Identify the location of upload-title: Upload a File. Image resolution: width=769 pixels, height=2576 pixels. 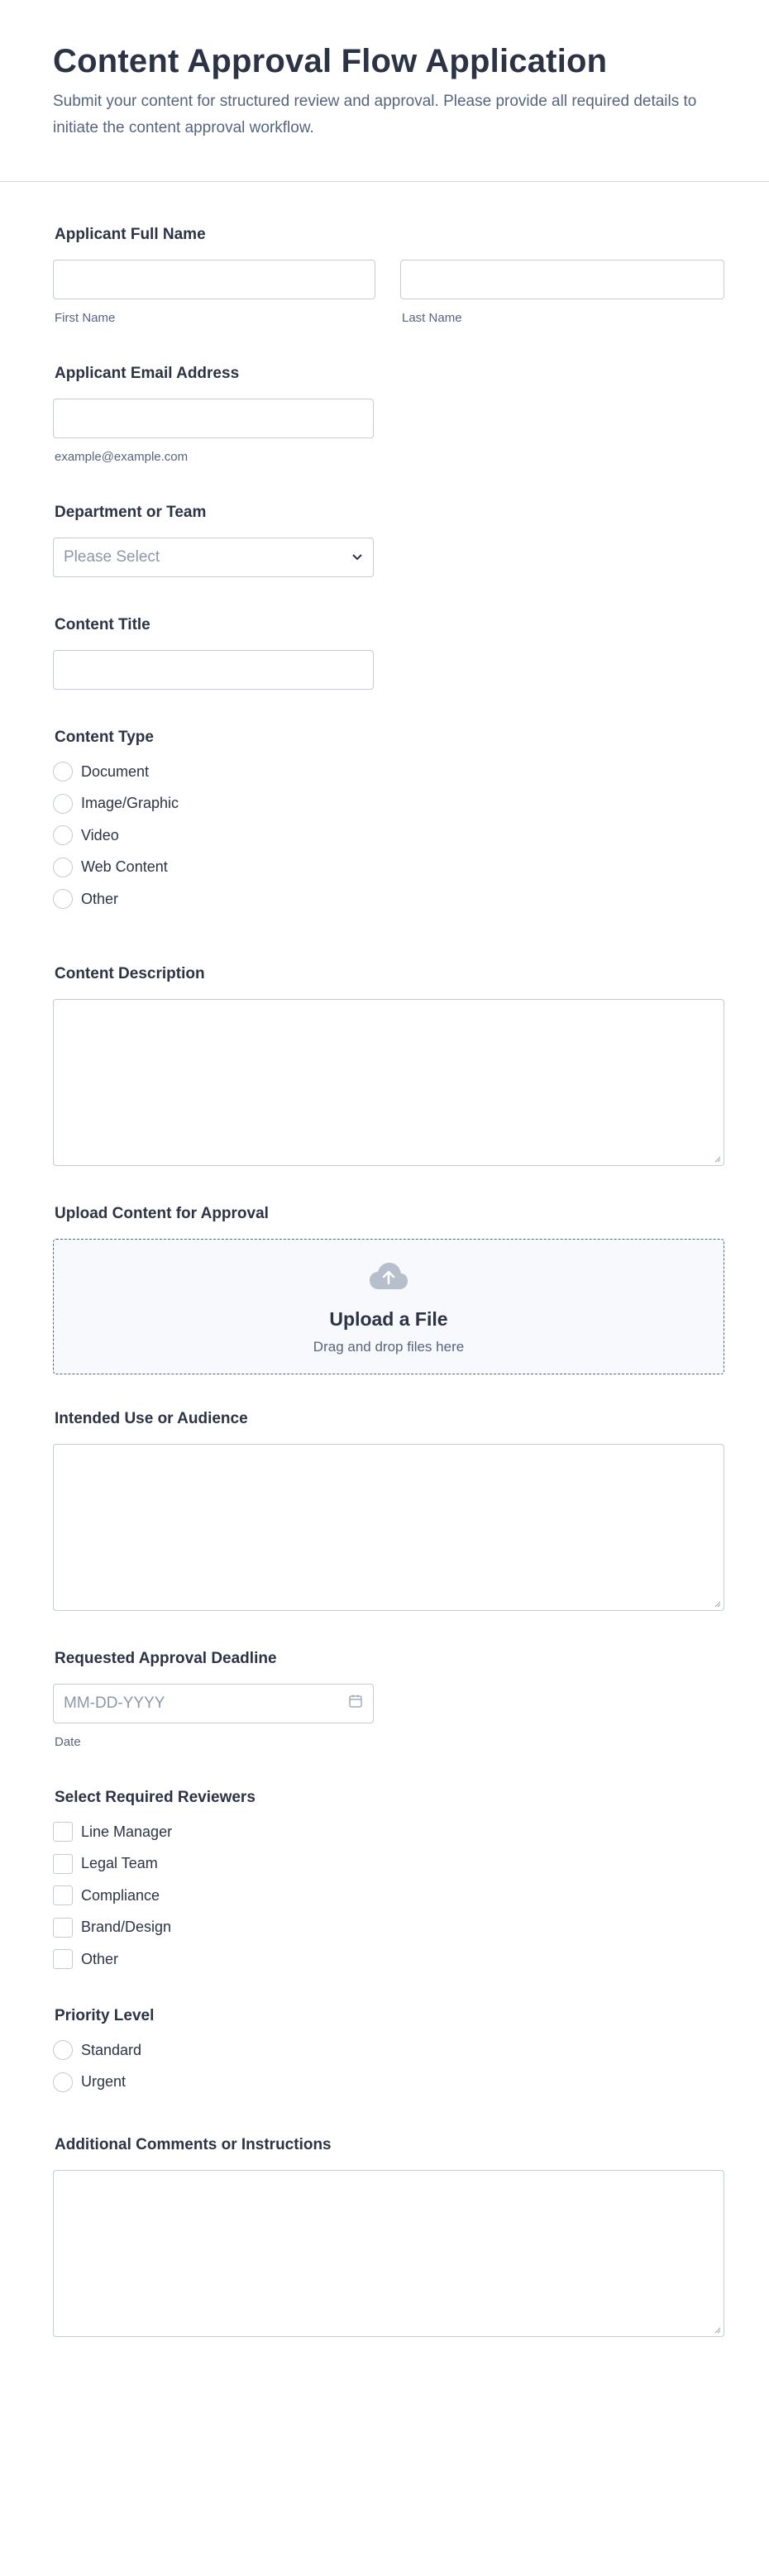
(389, 1319).